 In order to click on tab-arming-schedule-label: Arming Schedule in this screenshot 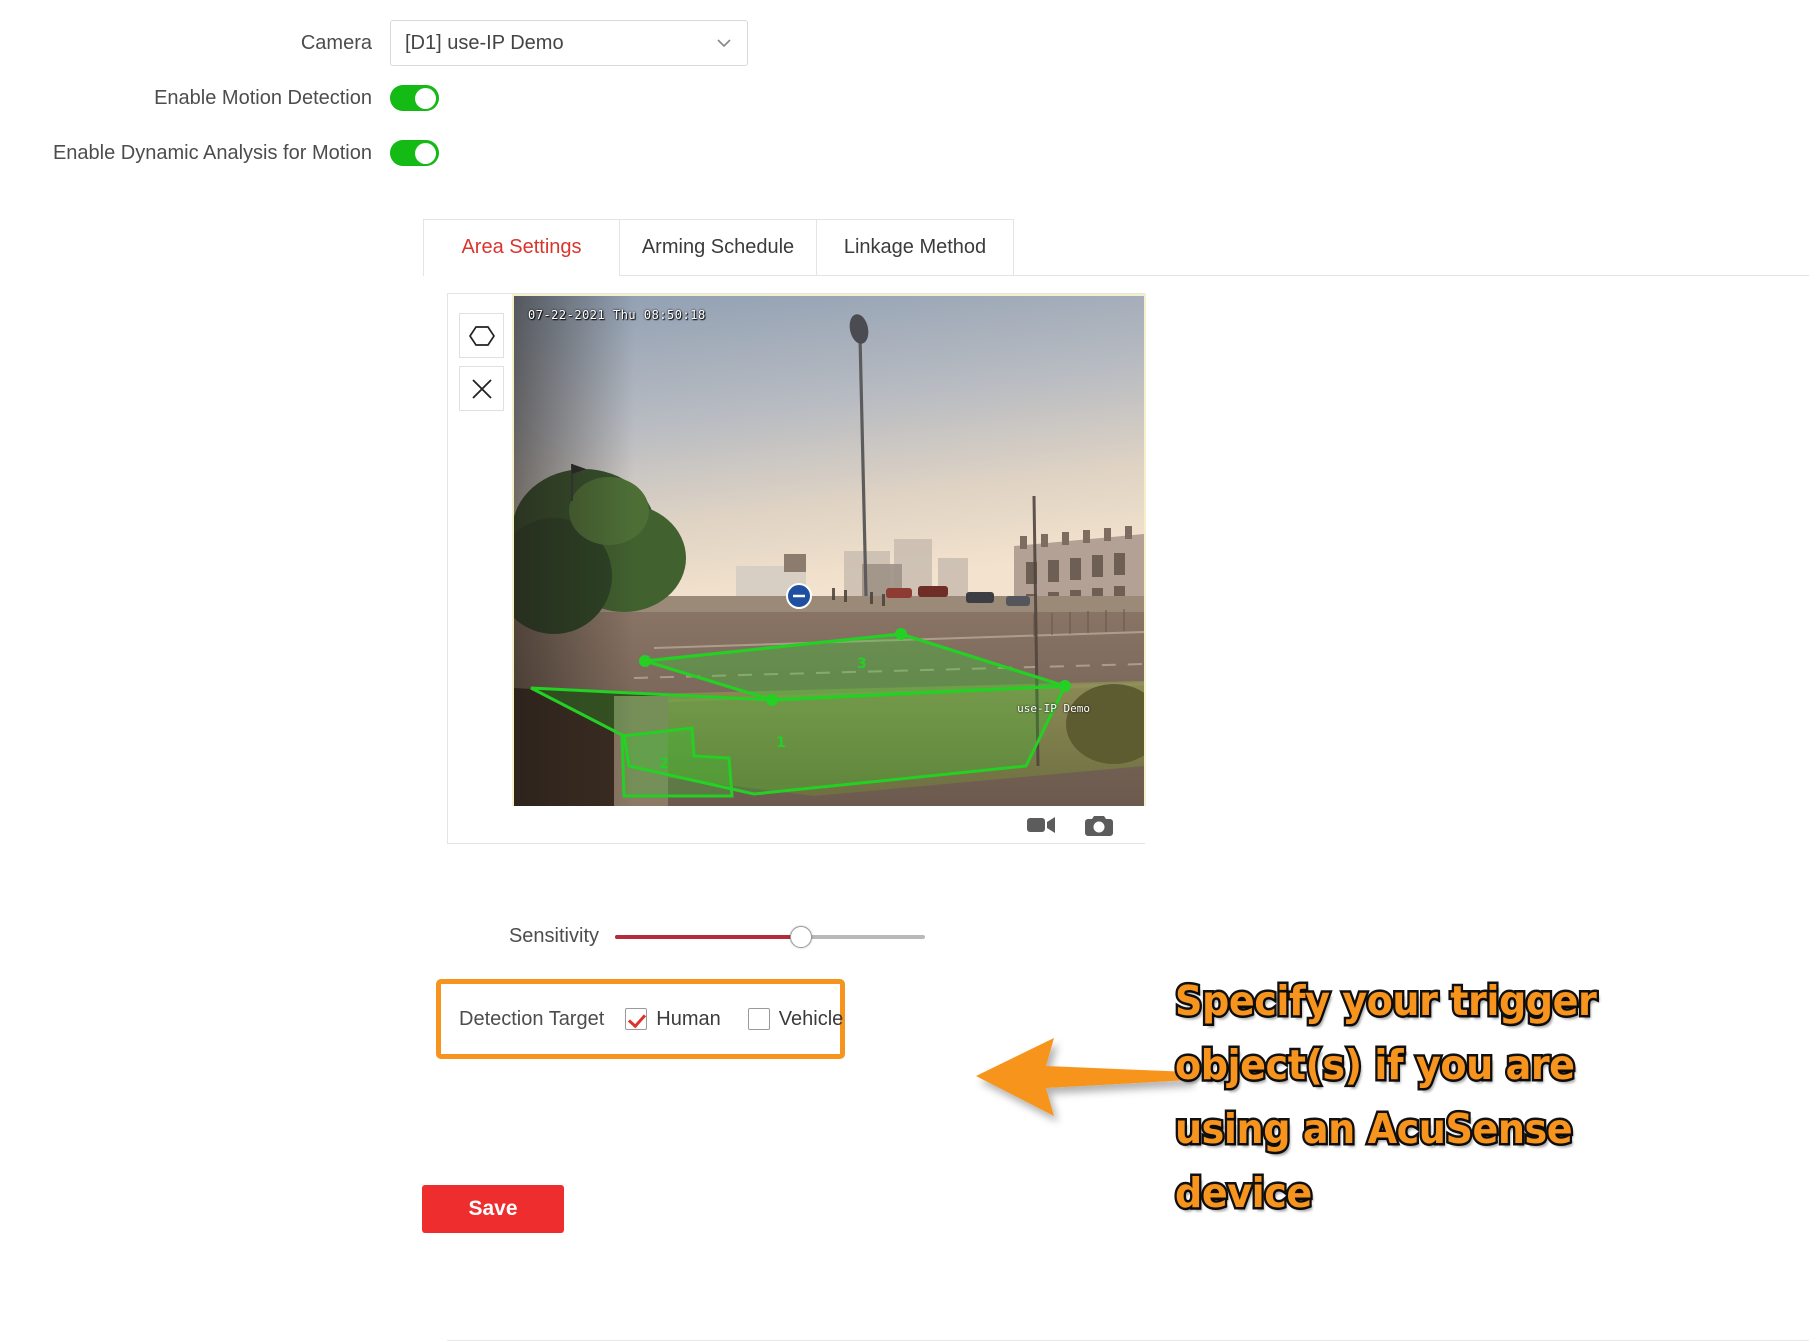, I will do `click(718, 247)`.